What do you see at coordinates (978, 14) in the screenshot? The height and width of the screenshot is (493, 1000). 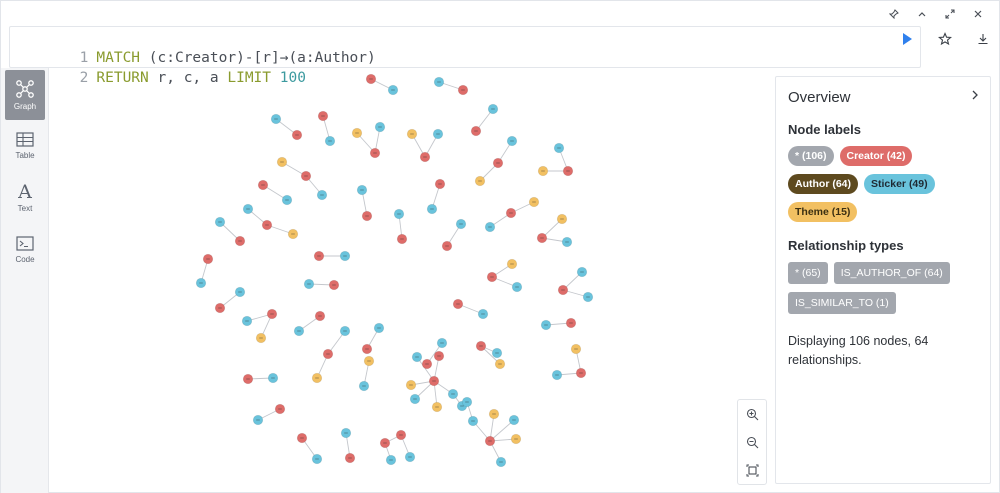 I see `close-icon` at bounding box center [978, 14].